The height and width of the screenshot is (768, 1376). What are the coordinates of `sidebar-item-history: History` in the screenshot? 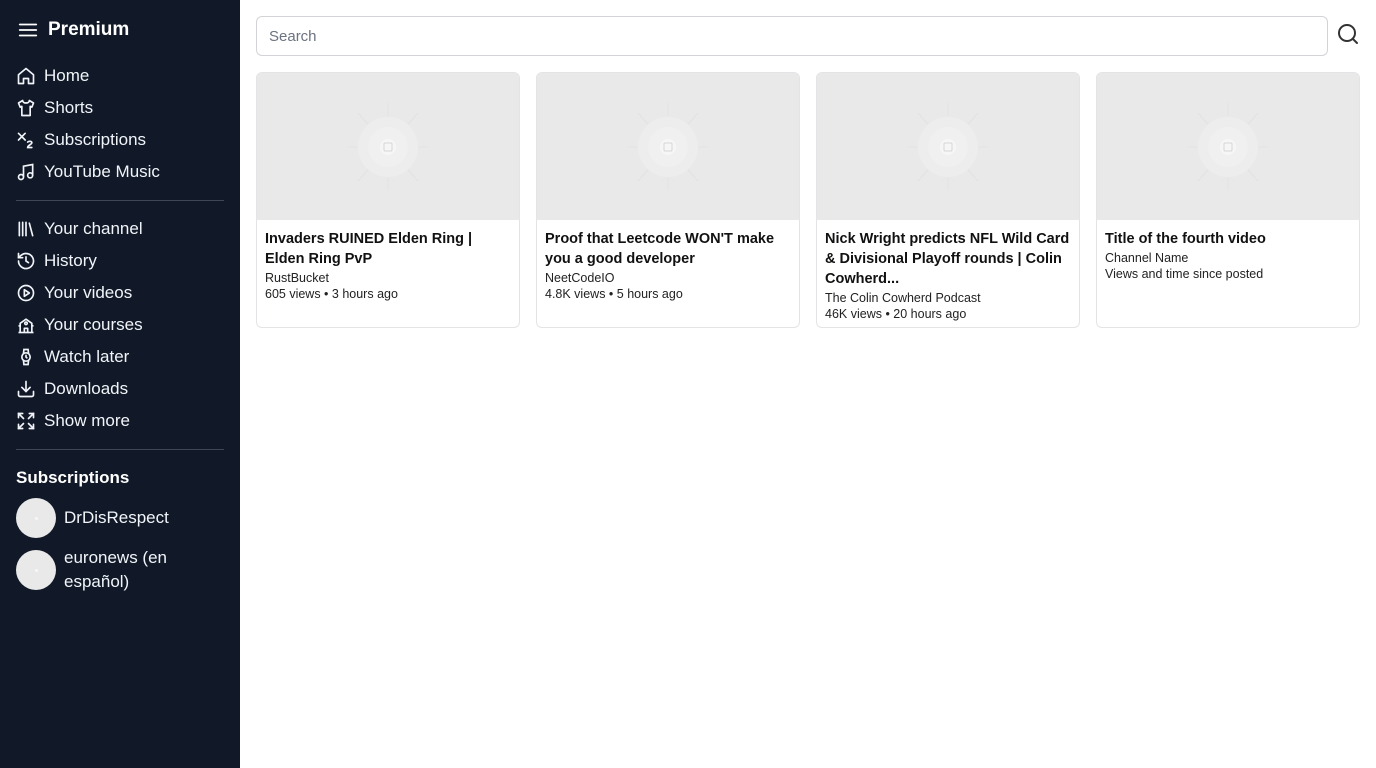 It's located at (56, 261).